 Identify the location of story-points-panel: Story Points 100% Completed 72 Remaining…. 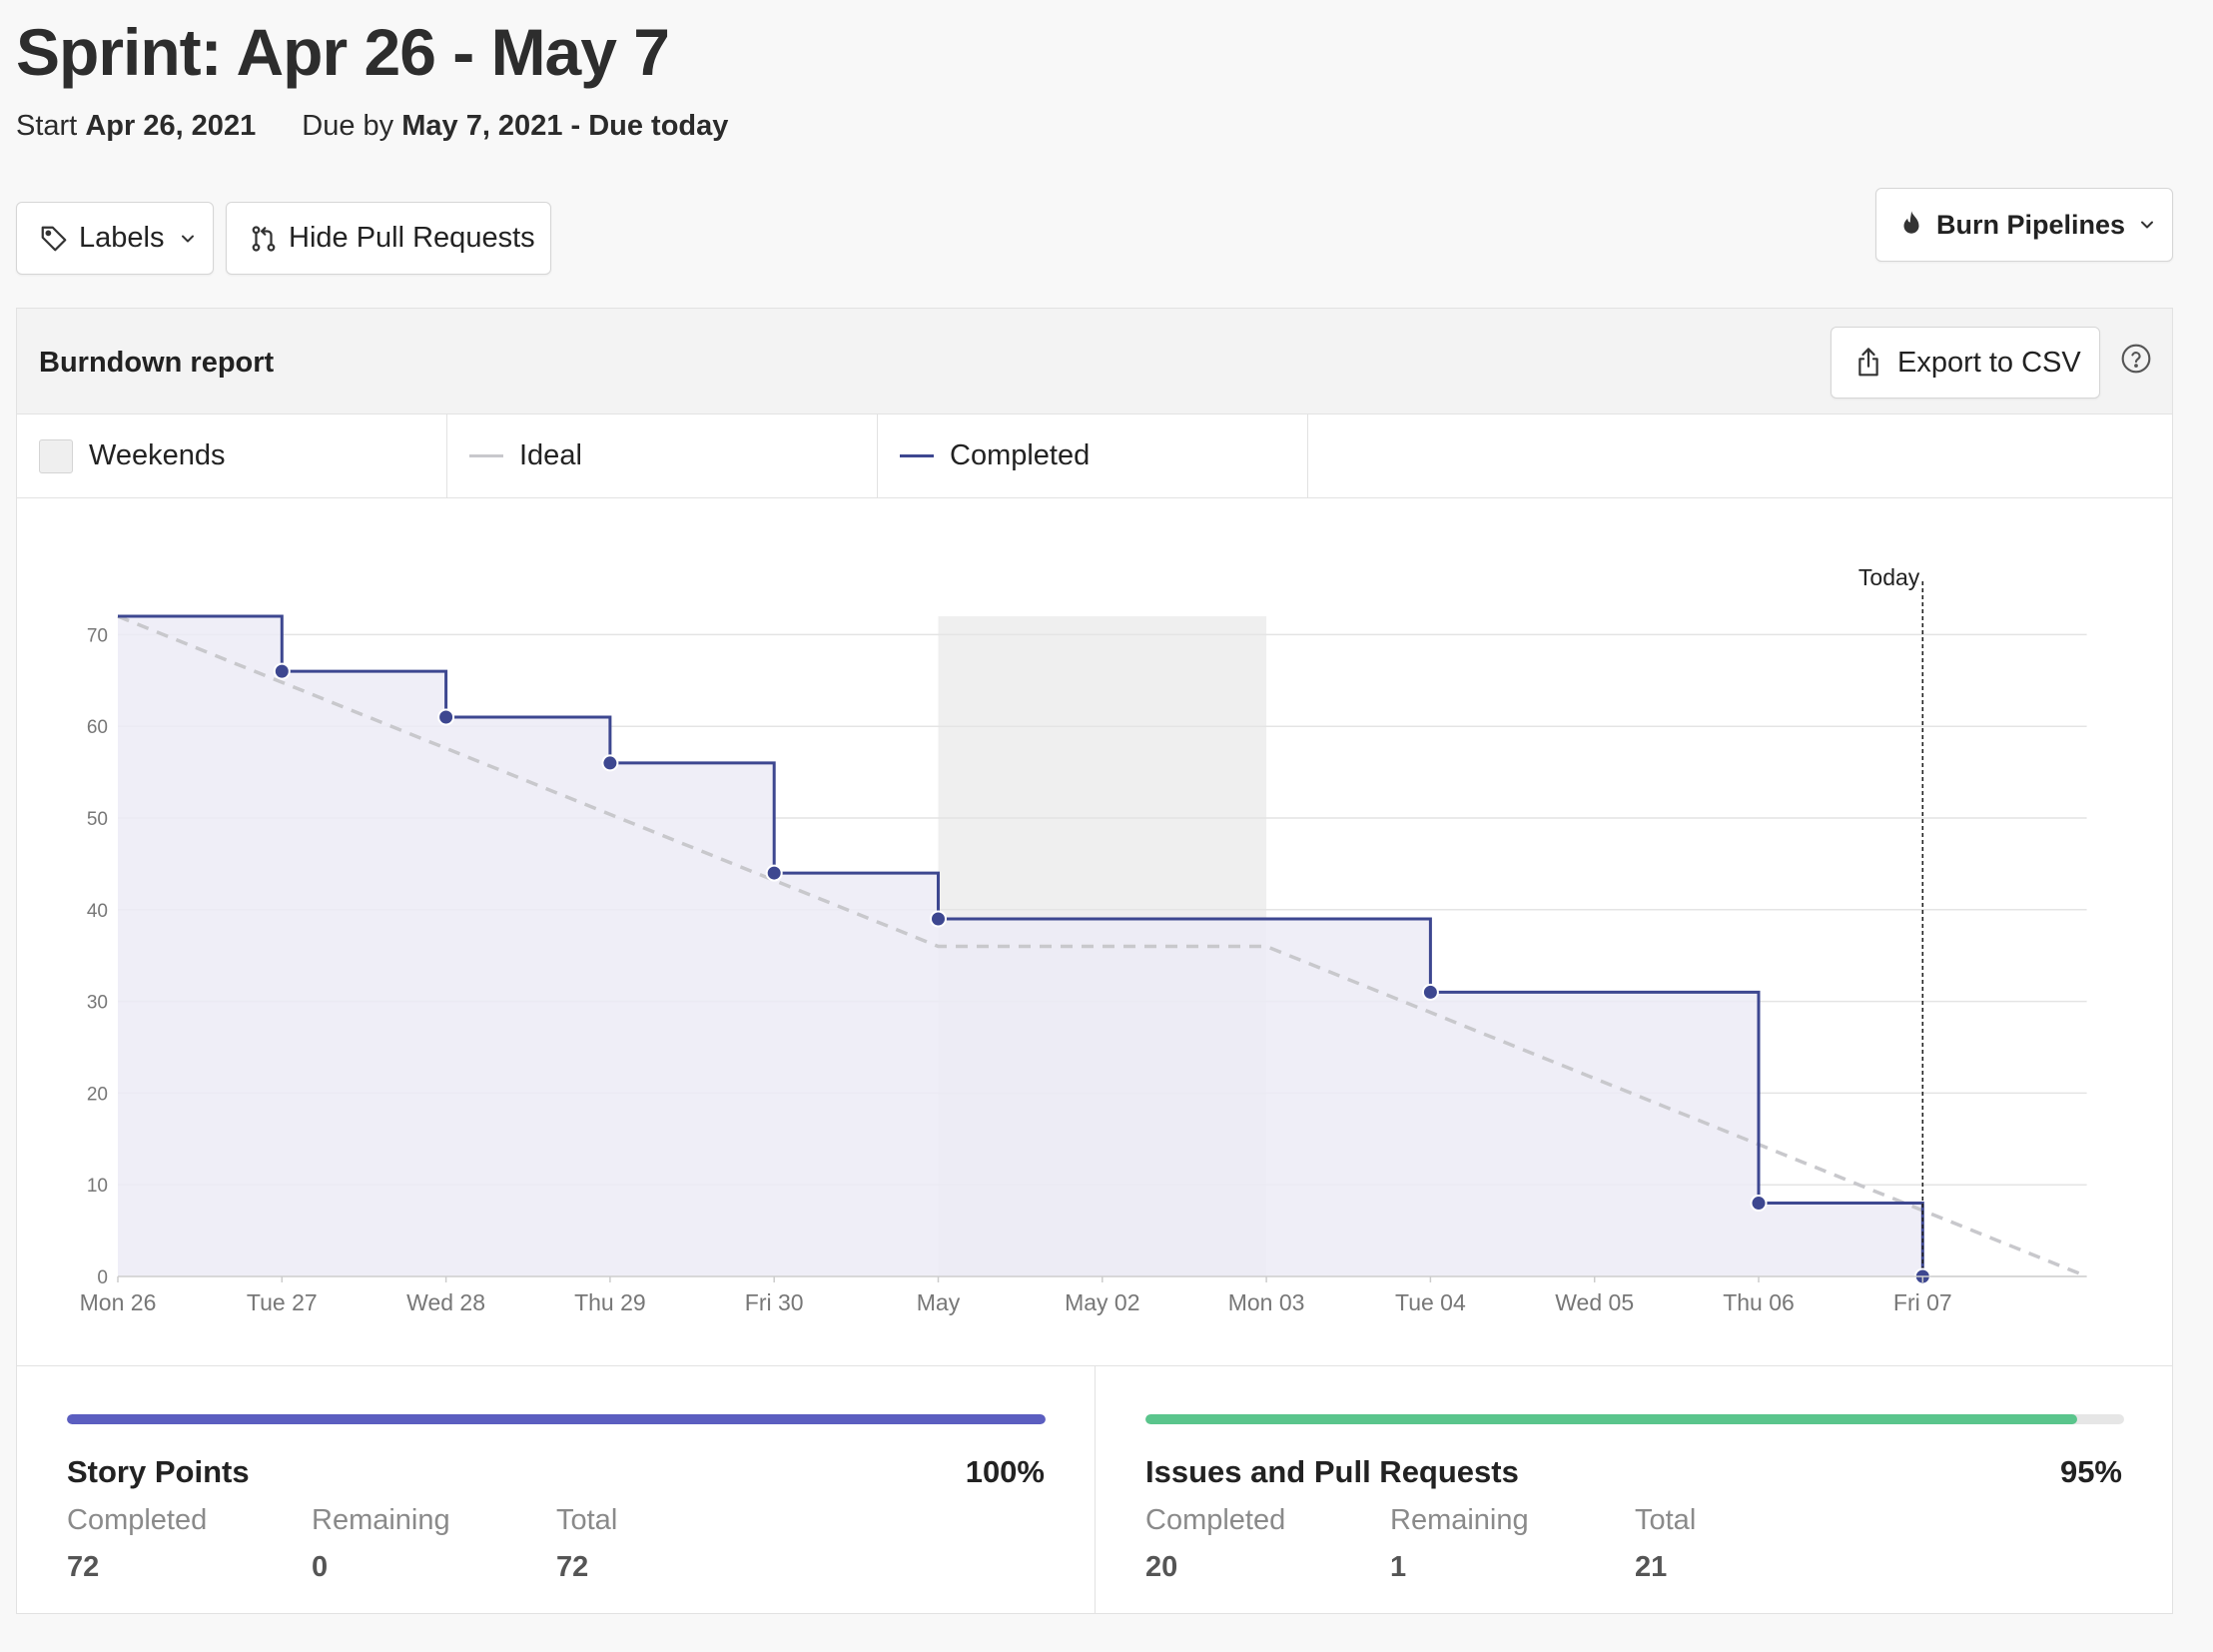
(556, 1489).